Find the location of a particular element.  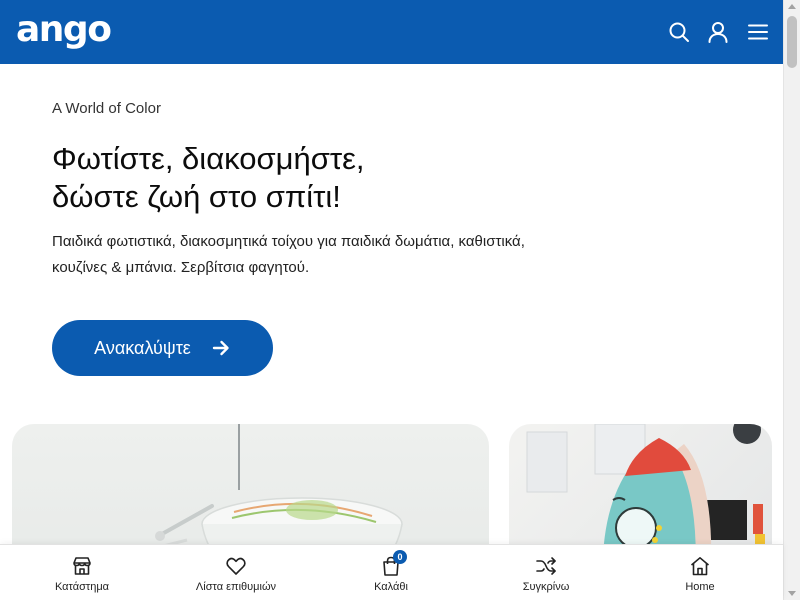

nav-label-wishlist: Λίστα επιθυμιών is located at coordinates (236, 587).